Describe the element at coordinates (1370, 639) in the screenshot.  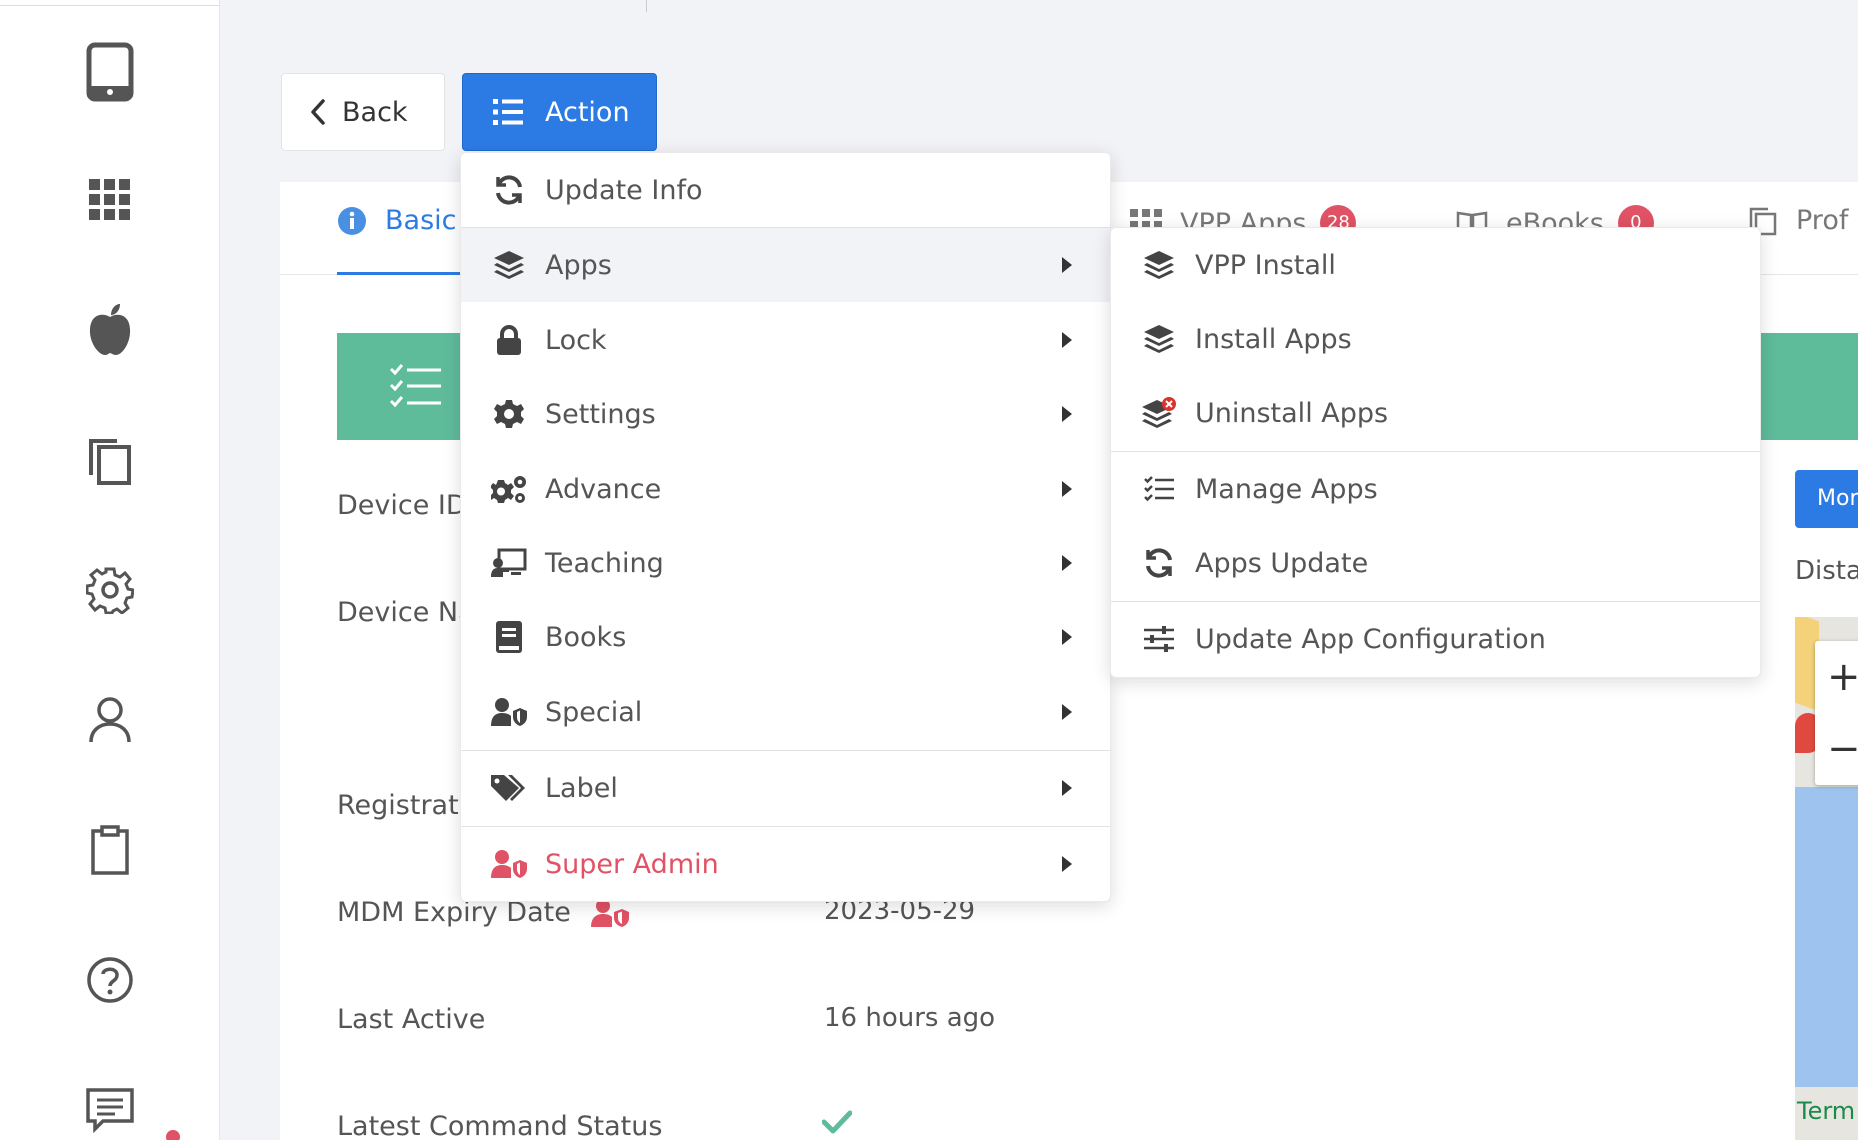
I see `submenu-item-label: Update App Configuration` at that location.